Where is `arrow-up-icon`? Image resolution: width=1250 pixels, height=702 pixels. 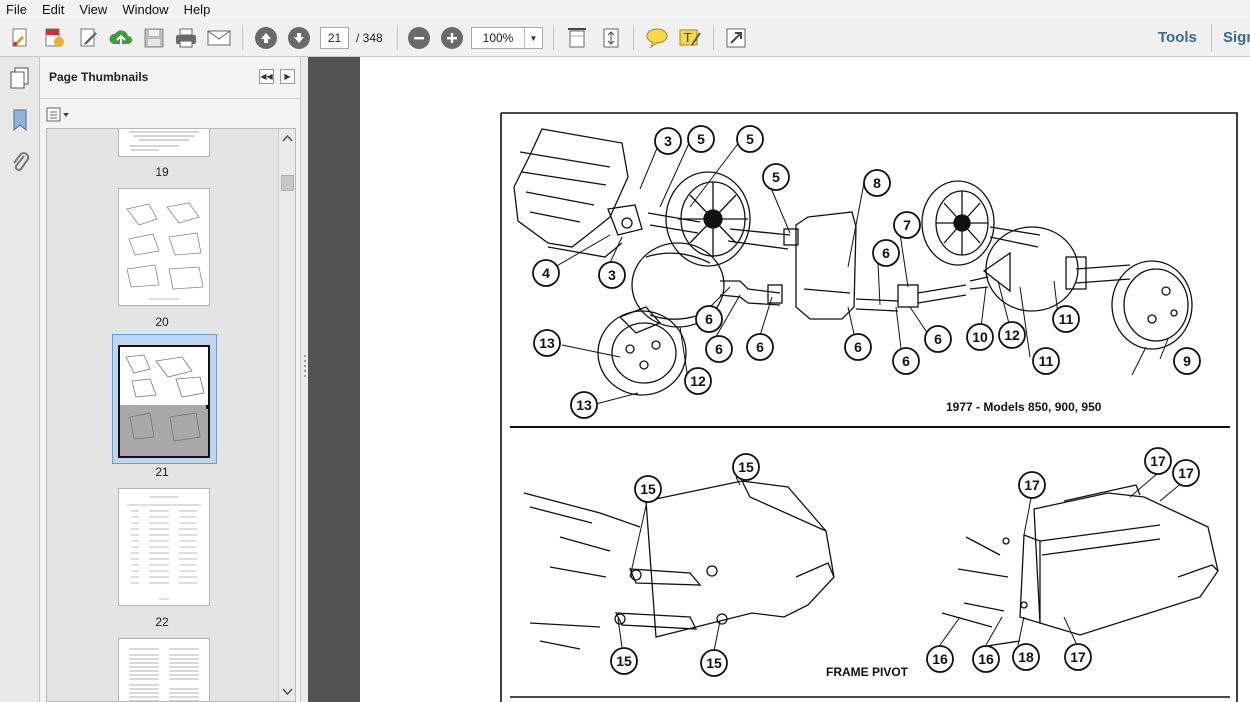 arrow-up-icon is located at coordinates (266, 38).